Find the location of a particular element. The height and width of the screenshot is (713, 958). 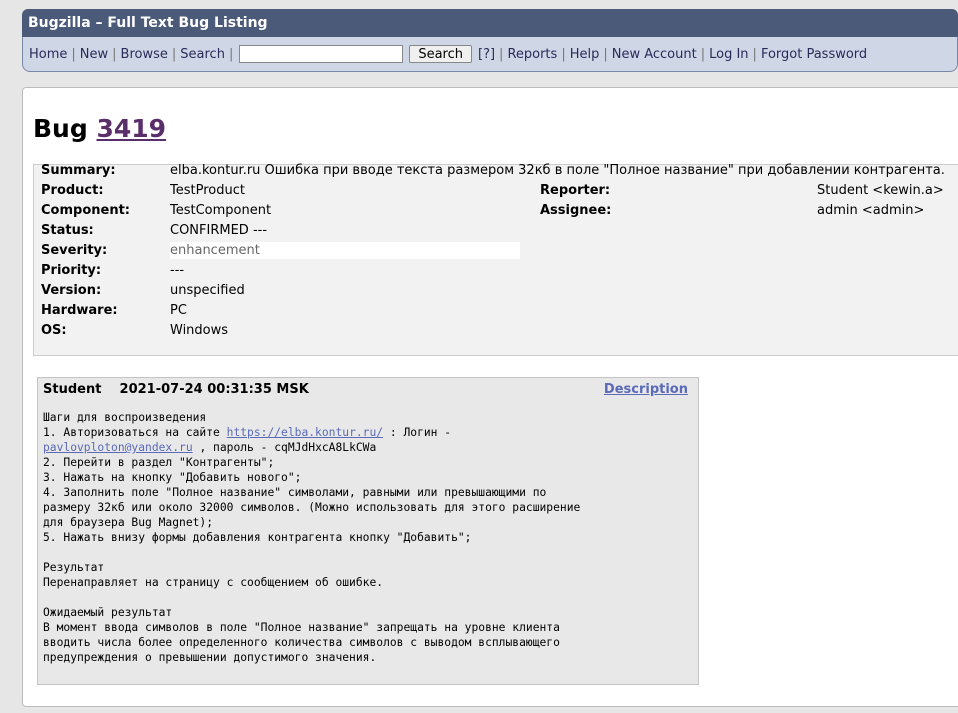

nav-forgot-password-link: Forgot Password is located at coordinates (814, 54).